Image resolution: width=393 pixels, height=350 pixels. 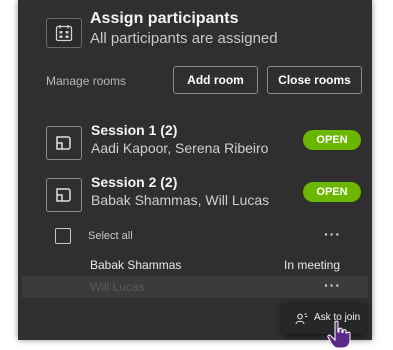 I want to click on hand-pointer-icon, so click(x=339, y=335).